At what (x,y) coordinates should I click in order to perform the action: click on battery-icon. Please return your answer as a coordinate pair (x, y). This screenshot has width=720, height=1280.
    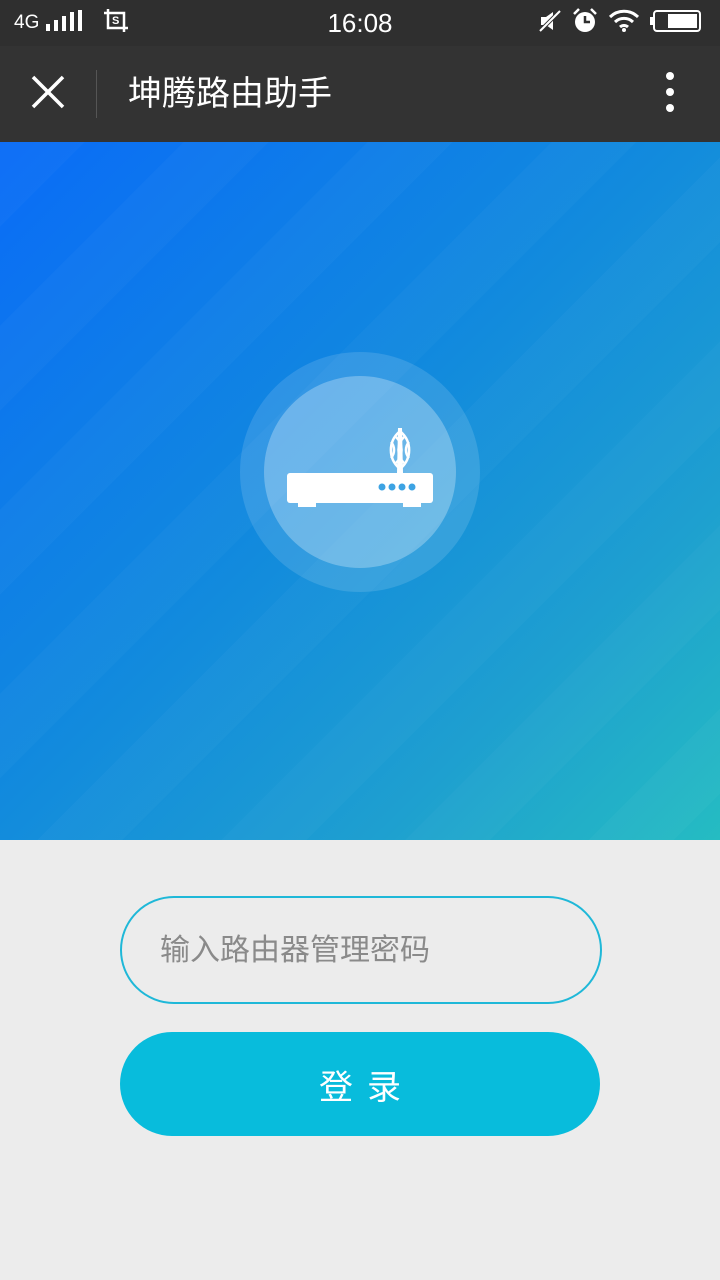
    Looking at the image, I should click on (676, 23).